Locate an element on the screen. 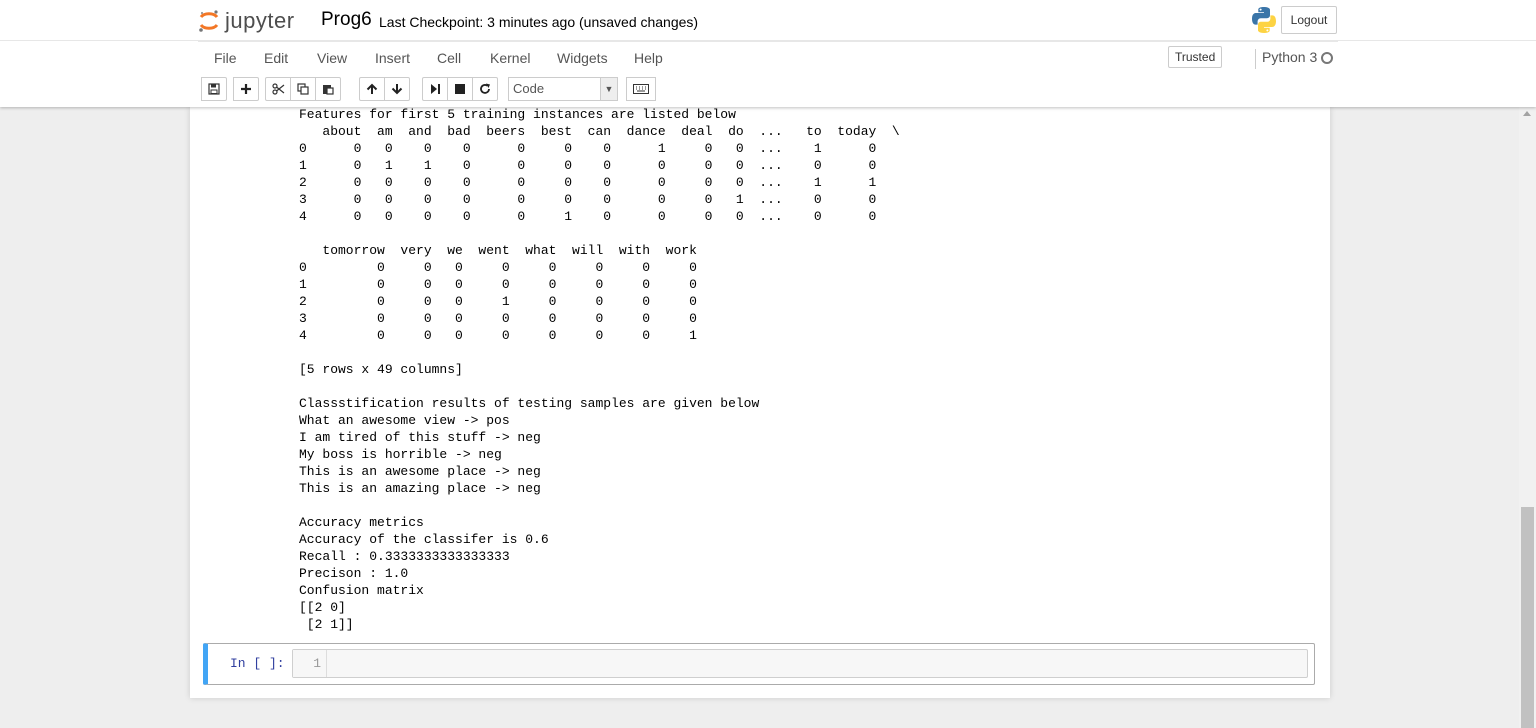  jupyter-mark-icon is located at coordinates (209, 21).